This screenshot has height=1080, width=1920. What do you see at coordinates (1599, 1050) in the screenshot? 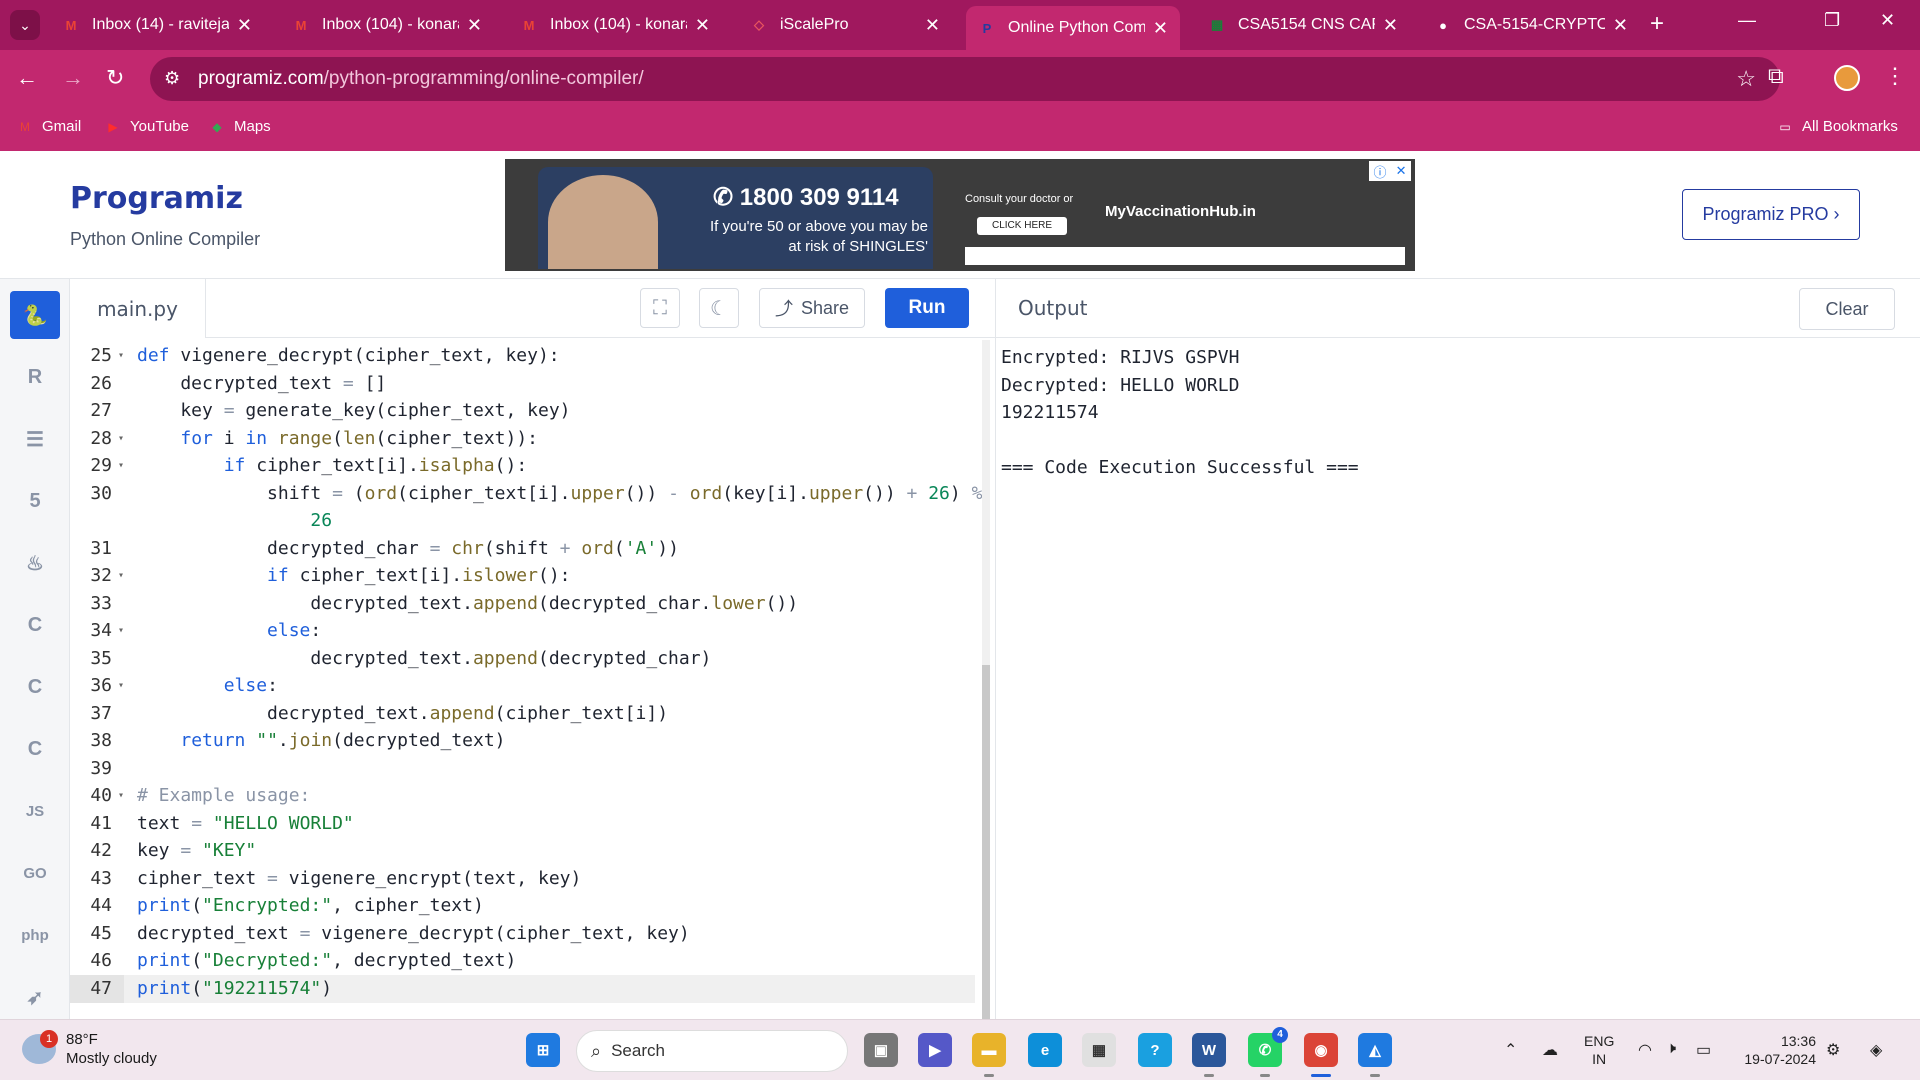
I see `language-indicator: ENG IN` at bounding box center [1599, 1050].